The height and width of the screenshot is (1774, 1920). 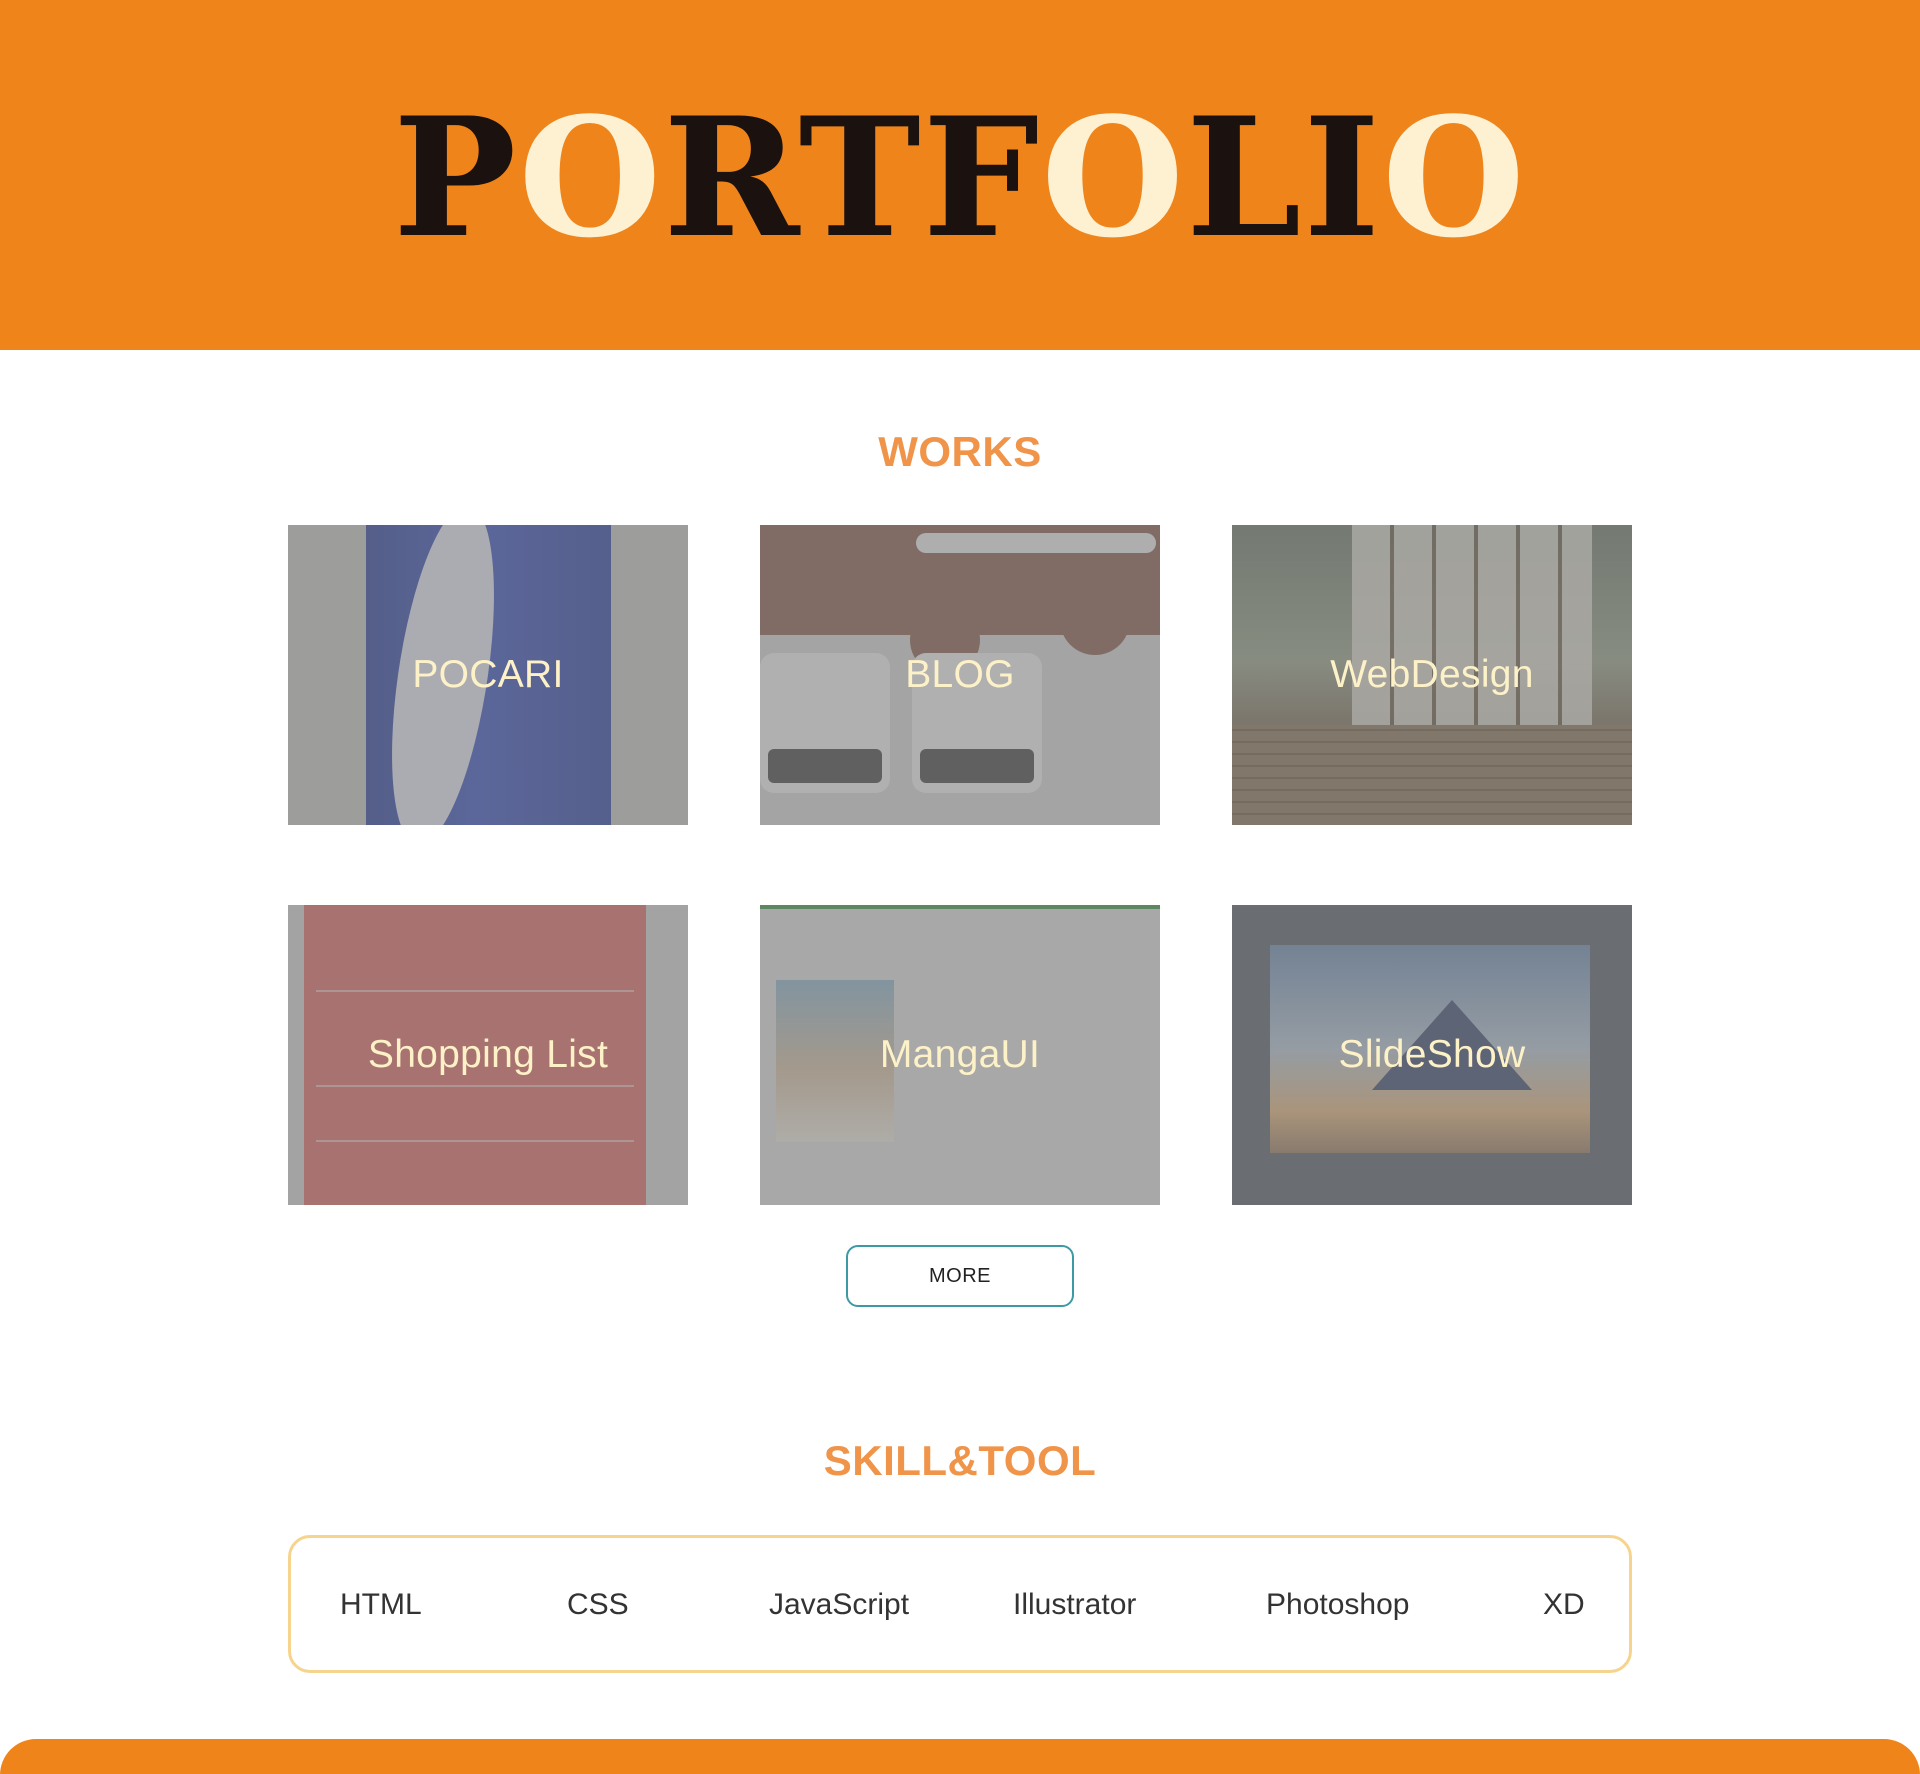 What do you see at coordinates (1075, 1604) in the screenshot?
I see `skill-item: Illustrator` at bounding box center [1075, 1604].